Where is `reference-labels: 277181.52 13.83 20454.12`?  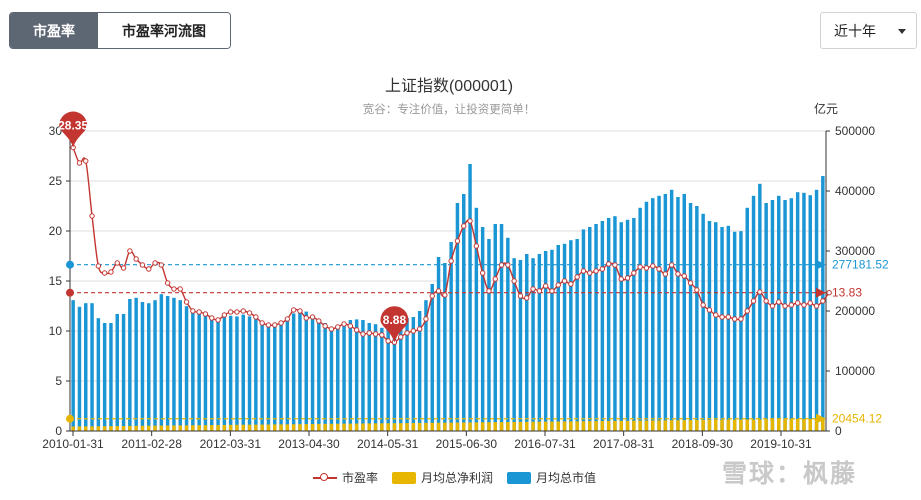
reference-labels: 277181.52 13.83 20454.12 is located at coordinates (860, 342).